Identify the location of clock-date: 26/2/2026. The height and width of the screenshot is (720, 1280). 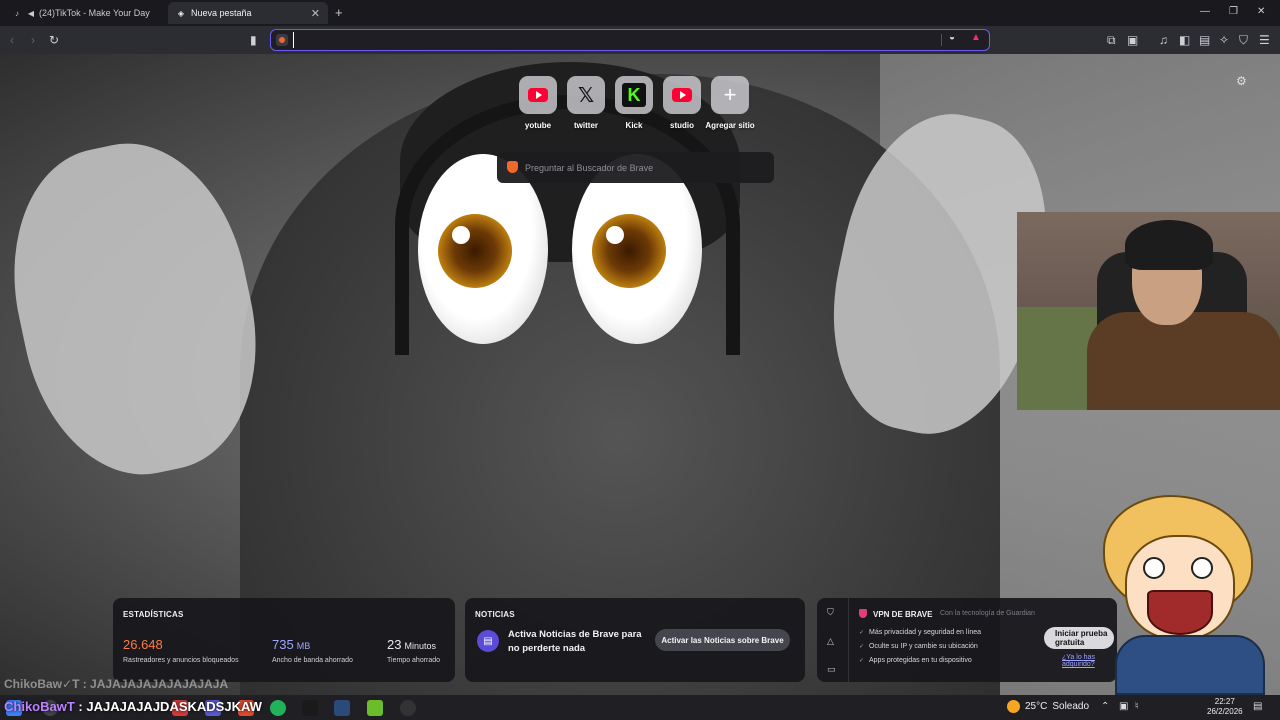
(1225, 711).